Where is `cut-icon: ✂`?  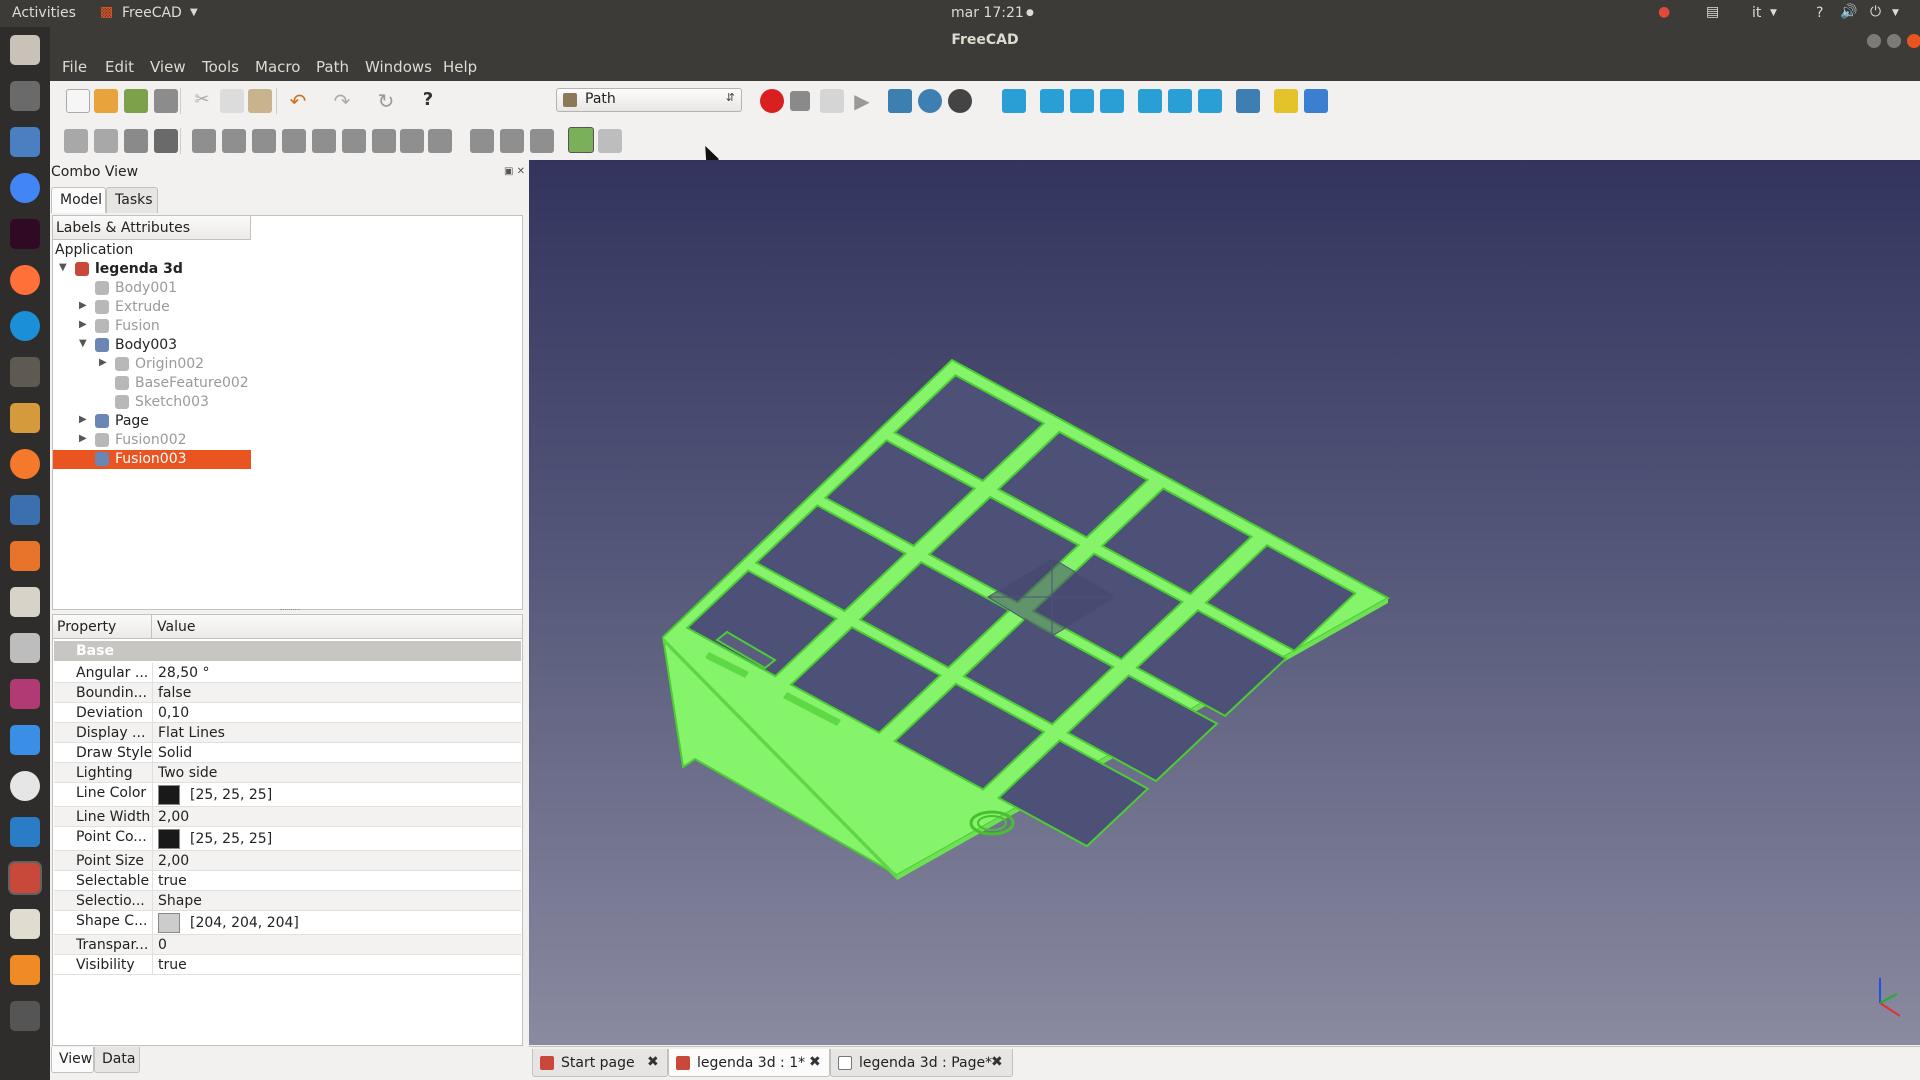 cut-icon: ✂ is located at coordinates (202, 101).